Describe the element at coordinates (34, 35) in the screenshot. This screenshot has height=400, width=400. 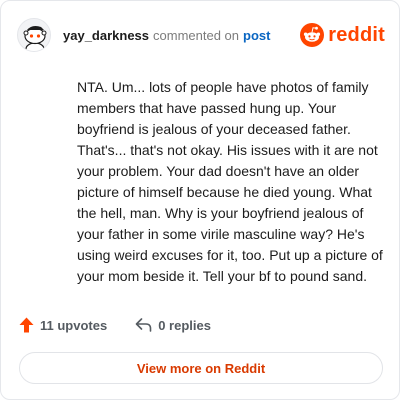
I see `snoo-avatar-icon` at that location.